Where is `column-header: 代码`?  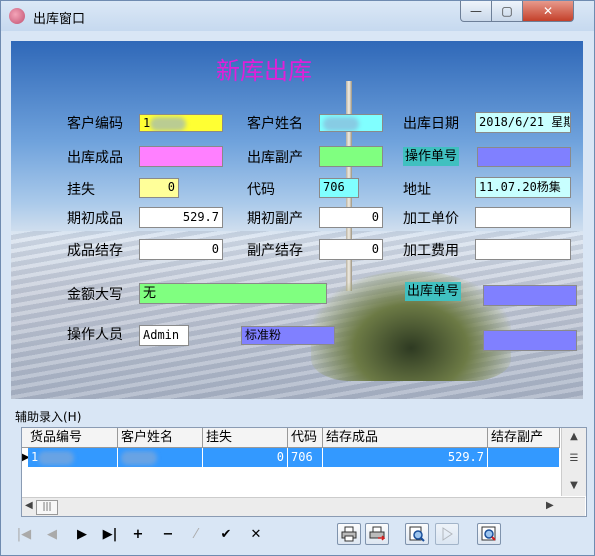 column-header: 代码 is located at coordinates (305, 437).